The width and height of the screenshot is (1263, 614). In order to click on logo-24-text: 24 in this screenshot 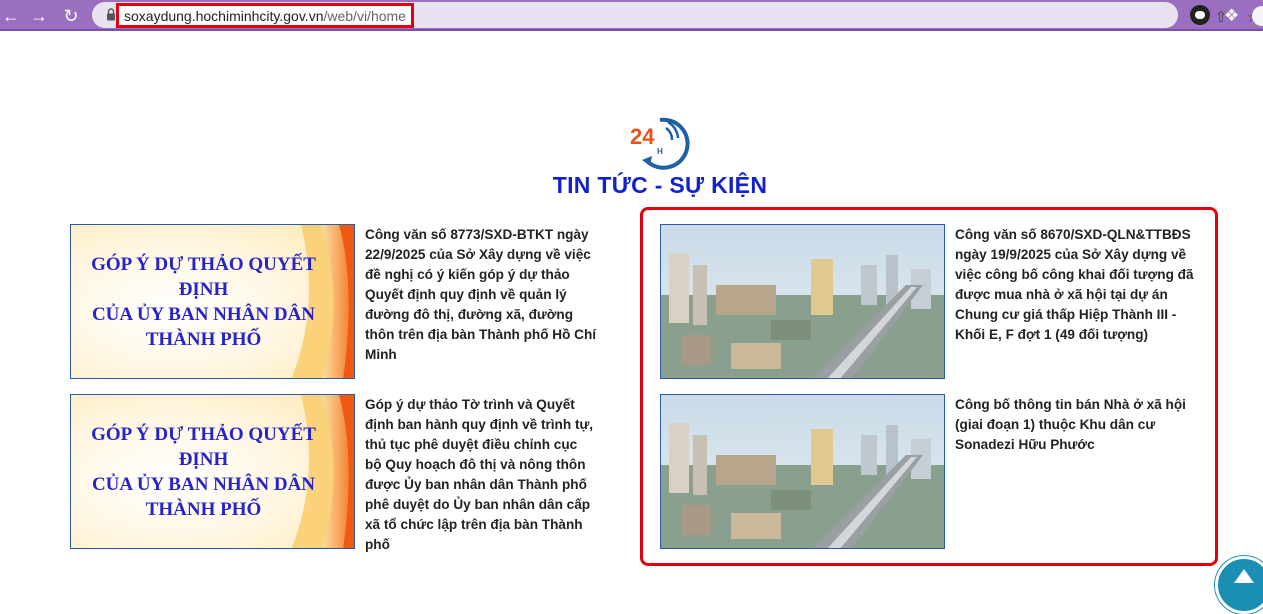, I will do `click(642, 136)`.